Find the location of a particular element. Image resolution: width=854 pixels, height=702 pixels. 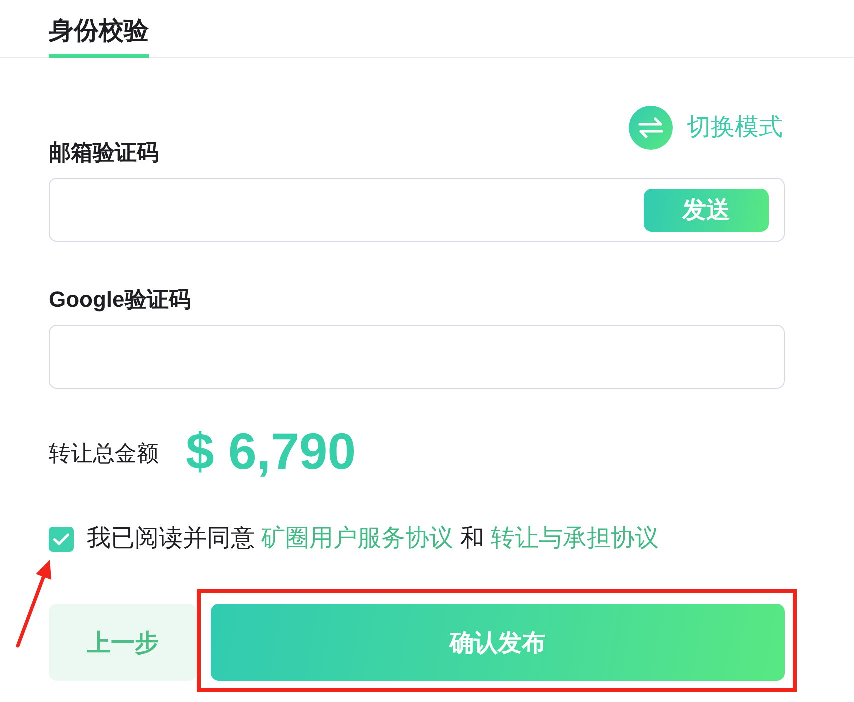

agreement-link: 矿圈用户服务协议 is located at coordinates (358, 538).